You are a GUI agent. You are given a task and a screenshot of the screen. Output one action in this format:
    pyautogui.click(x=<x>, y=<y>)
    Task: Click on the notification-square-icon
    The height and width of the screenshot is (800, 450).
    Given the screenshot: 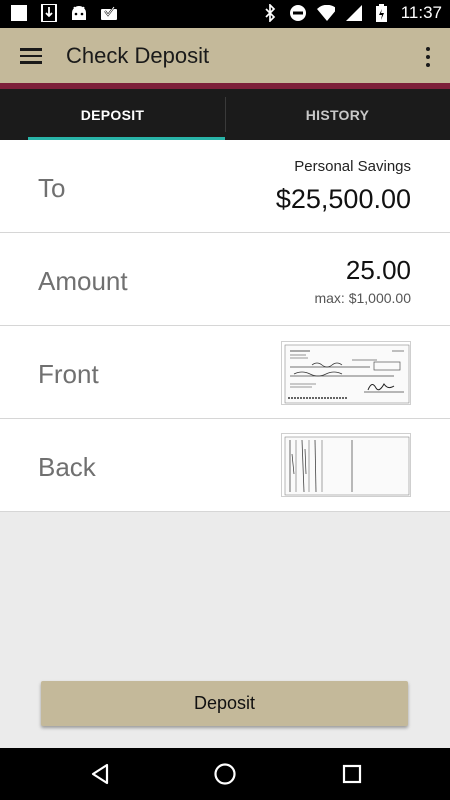 What is the action you would take?
    pyautogui.click(x=19, y=13)
    